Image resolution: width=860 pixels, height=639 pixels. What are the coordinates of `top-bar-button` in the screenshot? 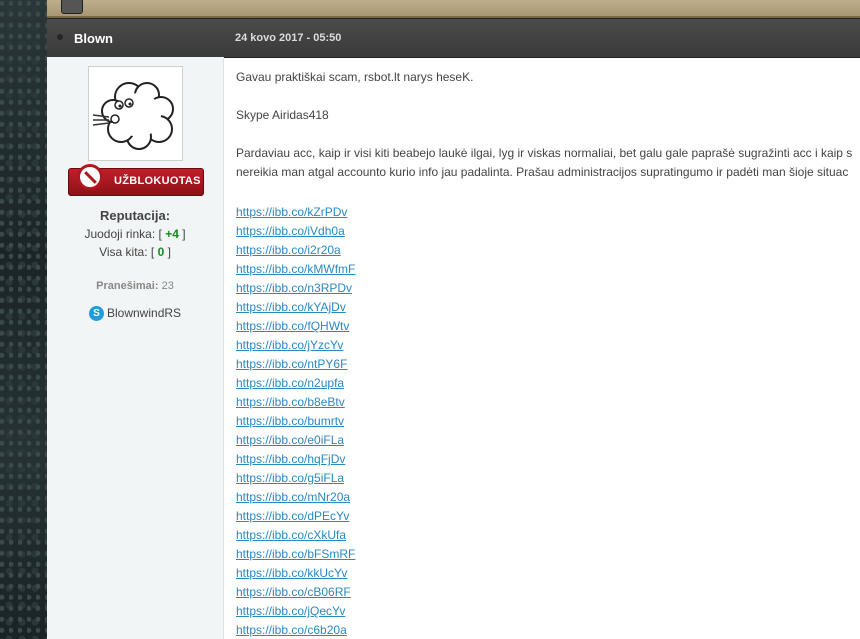 It's located at (72, 7).